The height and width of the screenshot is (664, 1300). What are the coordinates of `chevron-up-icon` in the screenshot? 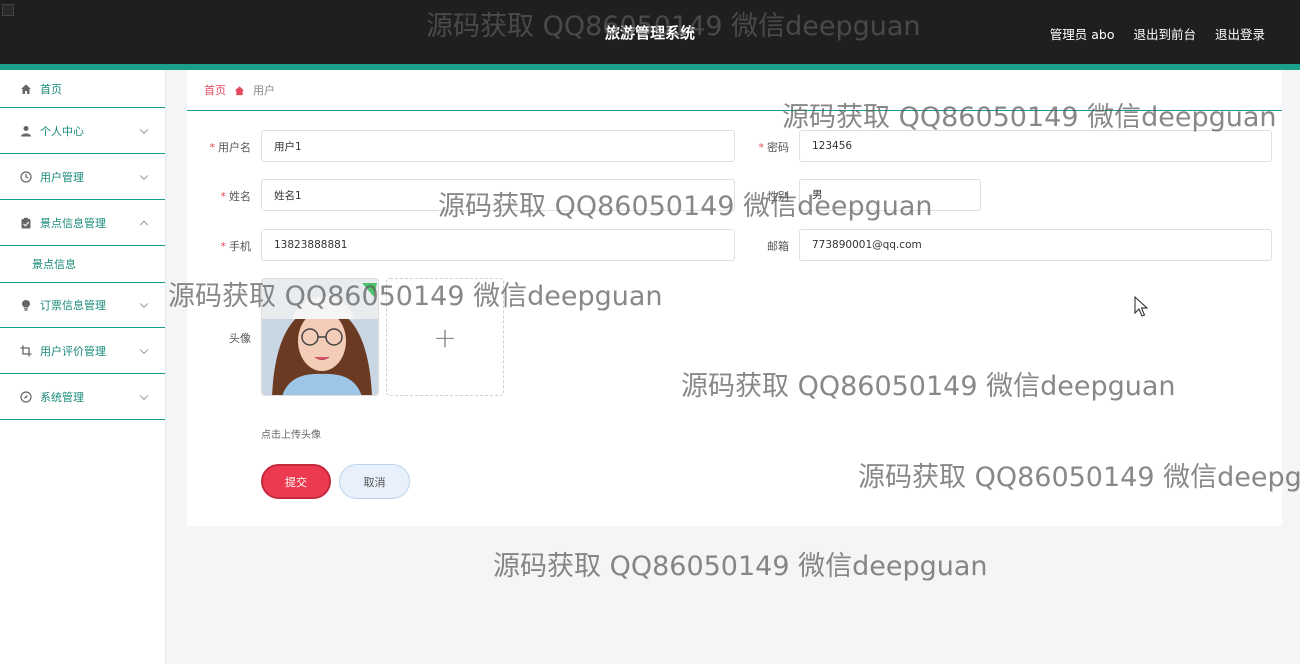 It's located at (144, 224).